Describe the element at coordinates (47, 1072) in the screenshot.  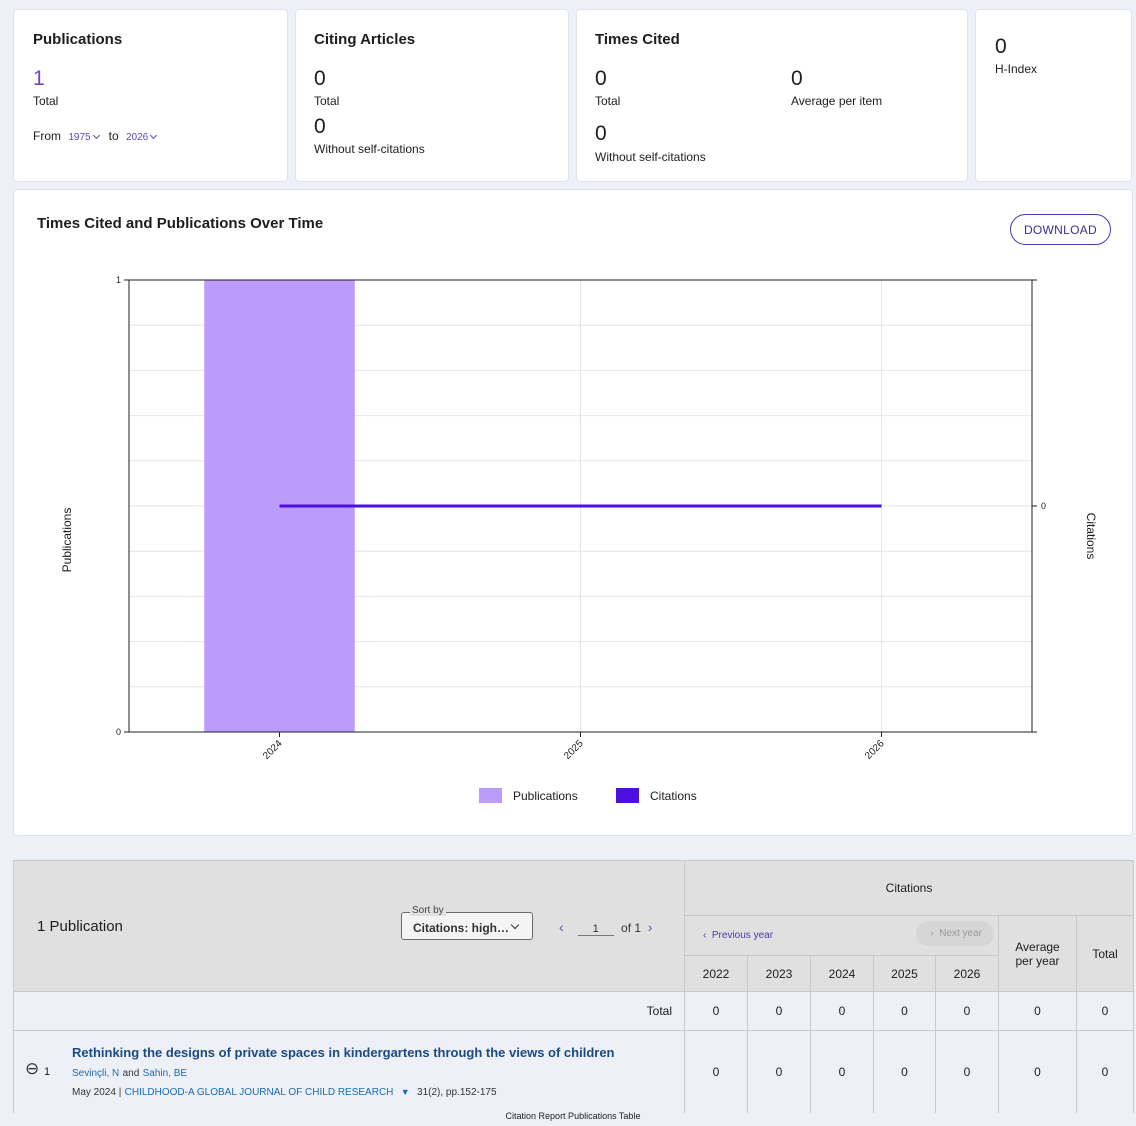
I see `row-index: 1` at that location.